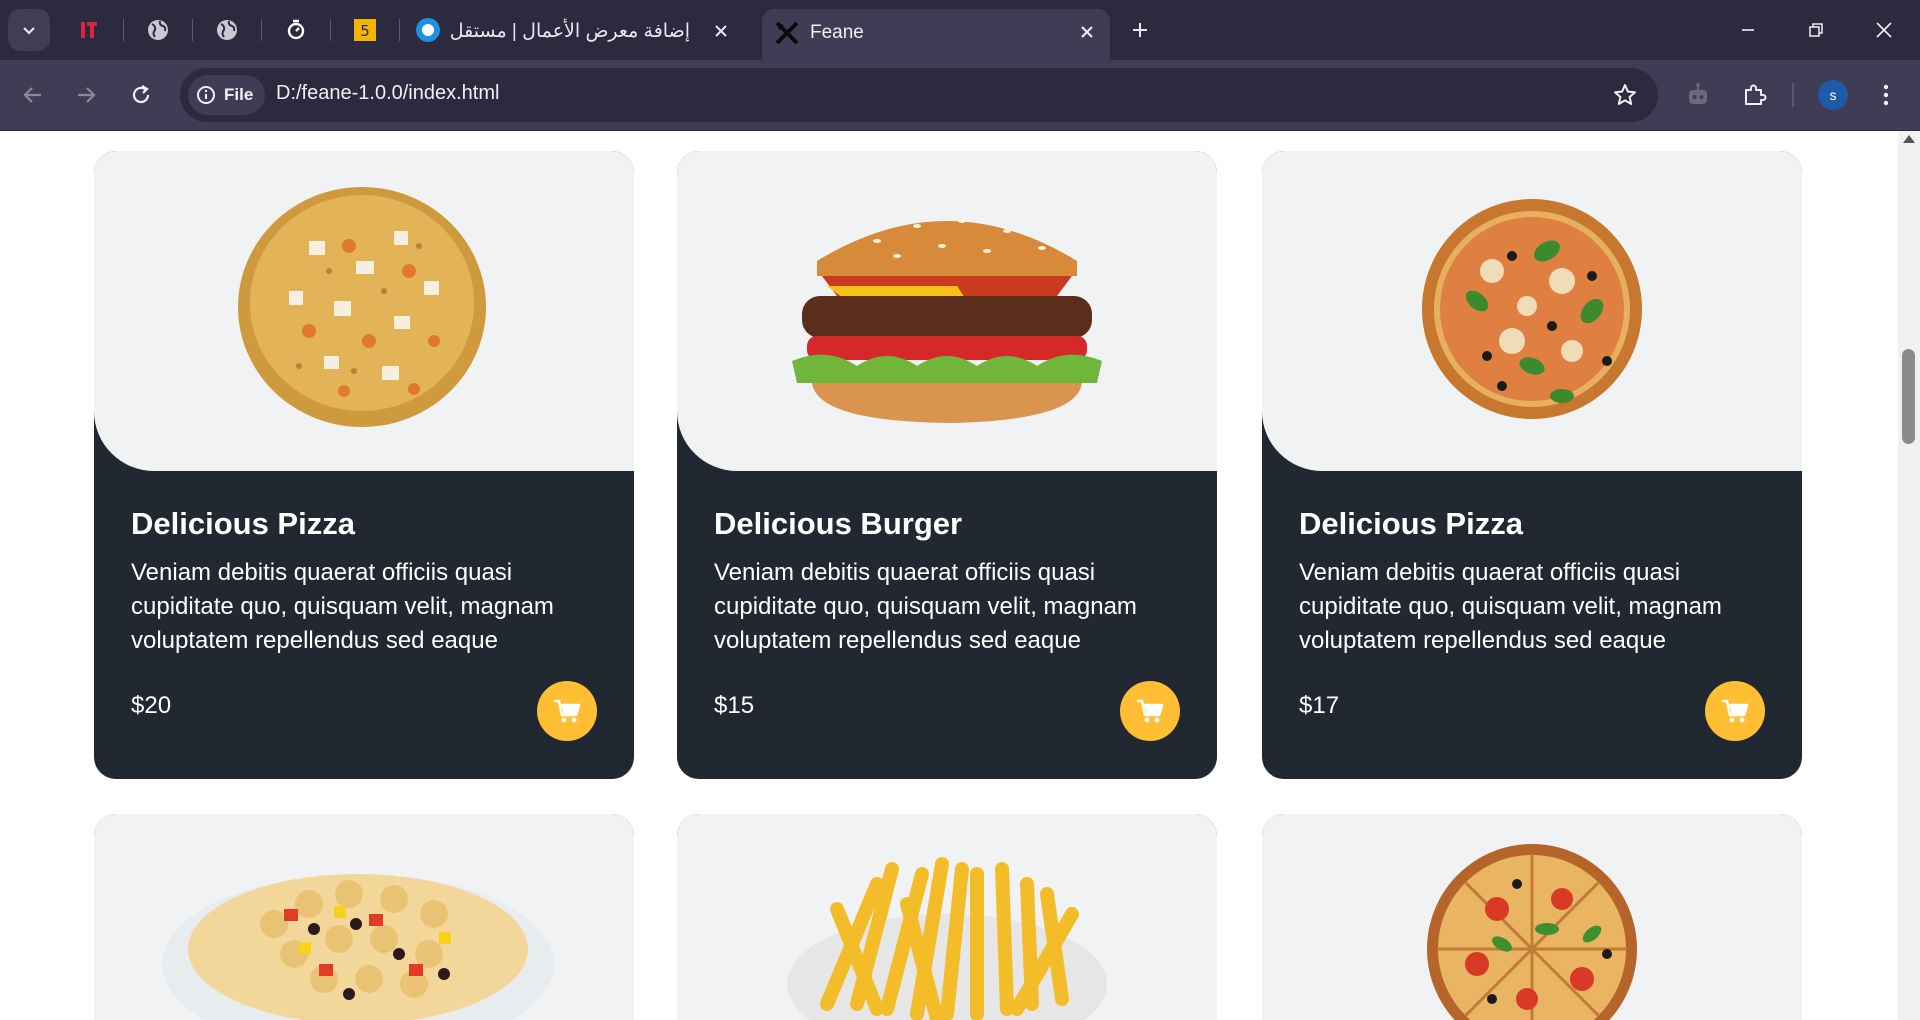 The image size is (1920, 1020). Describe the element at coordinates (239, 94) in the screenshot. I see `scheme-label: File` at that location.